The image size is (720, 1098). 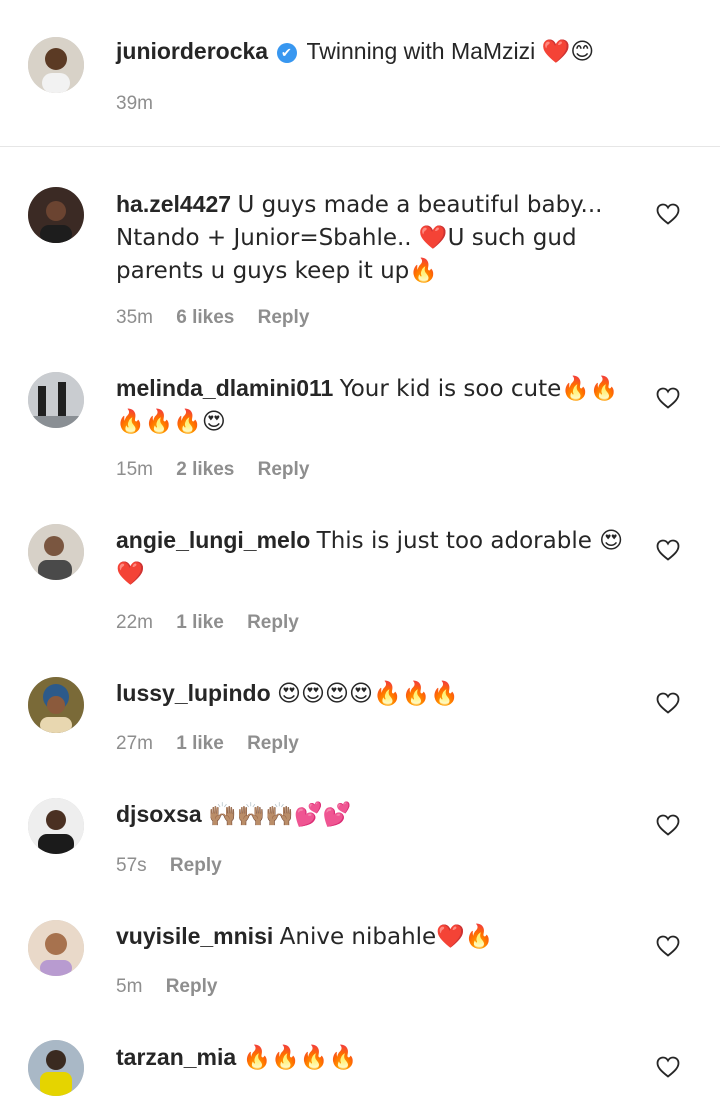 What do you see at coordinates (205, 469) in the screenshot?
I see `likes-count: 2 likes` at bounding box center [205, 469].